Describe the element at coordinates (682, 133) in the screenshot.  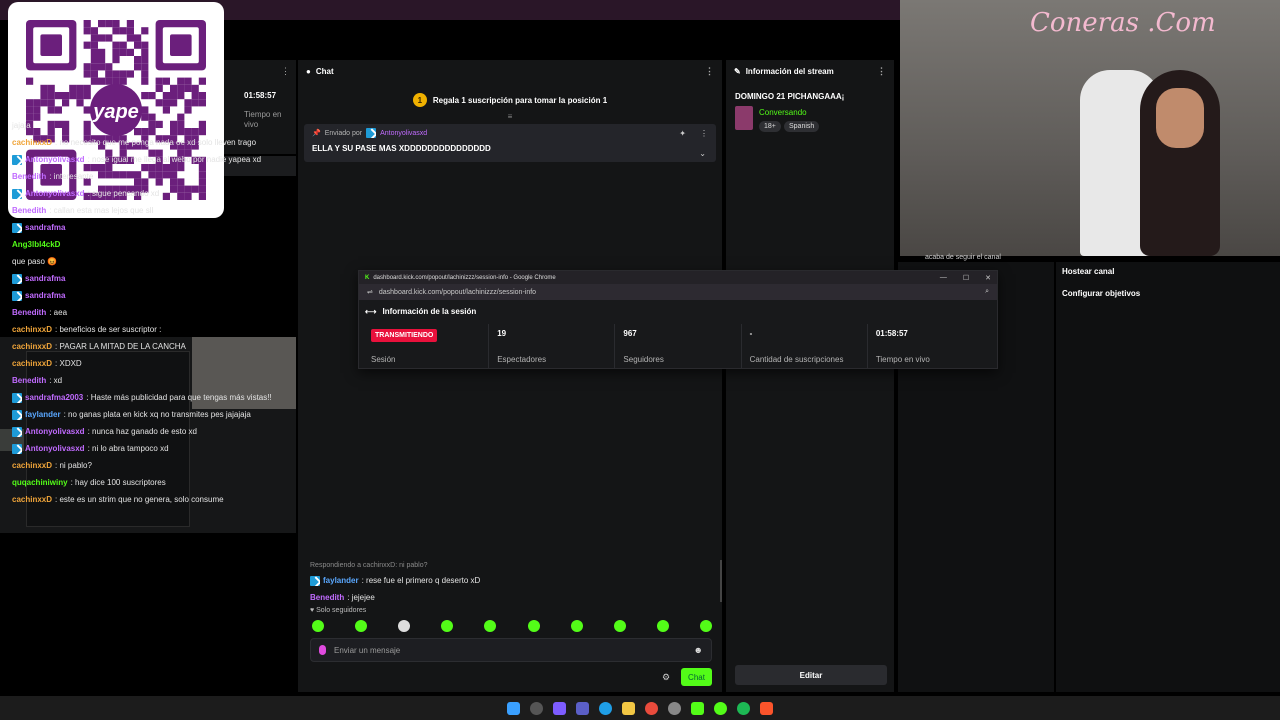
I see `pin-icon: ✦` at that location.